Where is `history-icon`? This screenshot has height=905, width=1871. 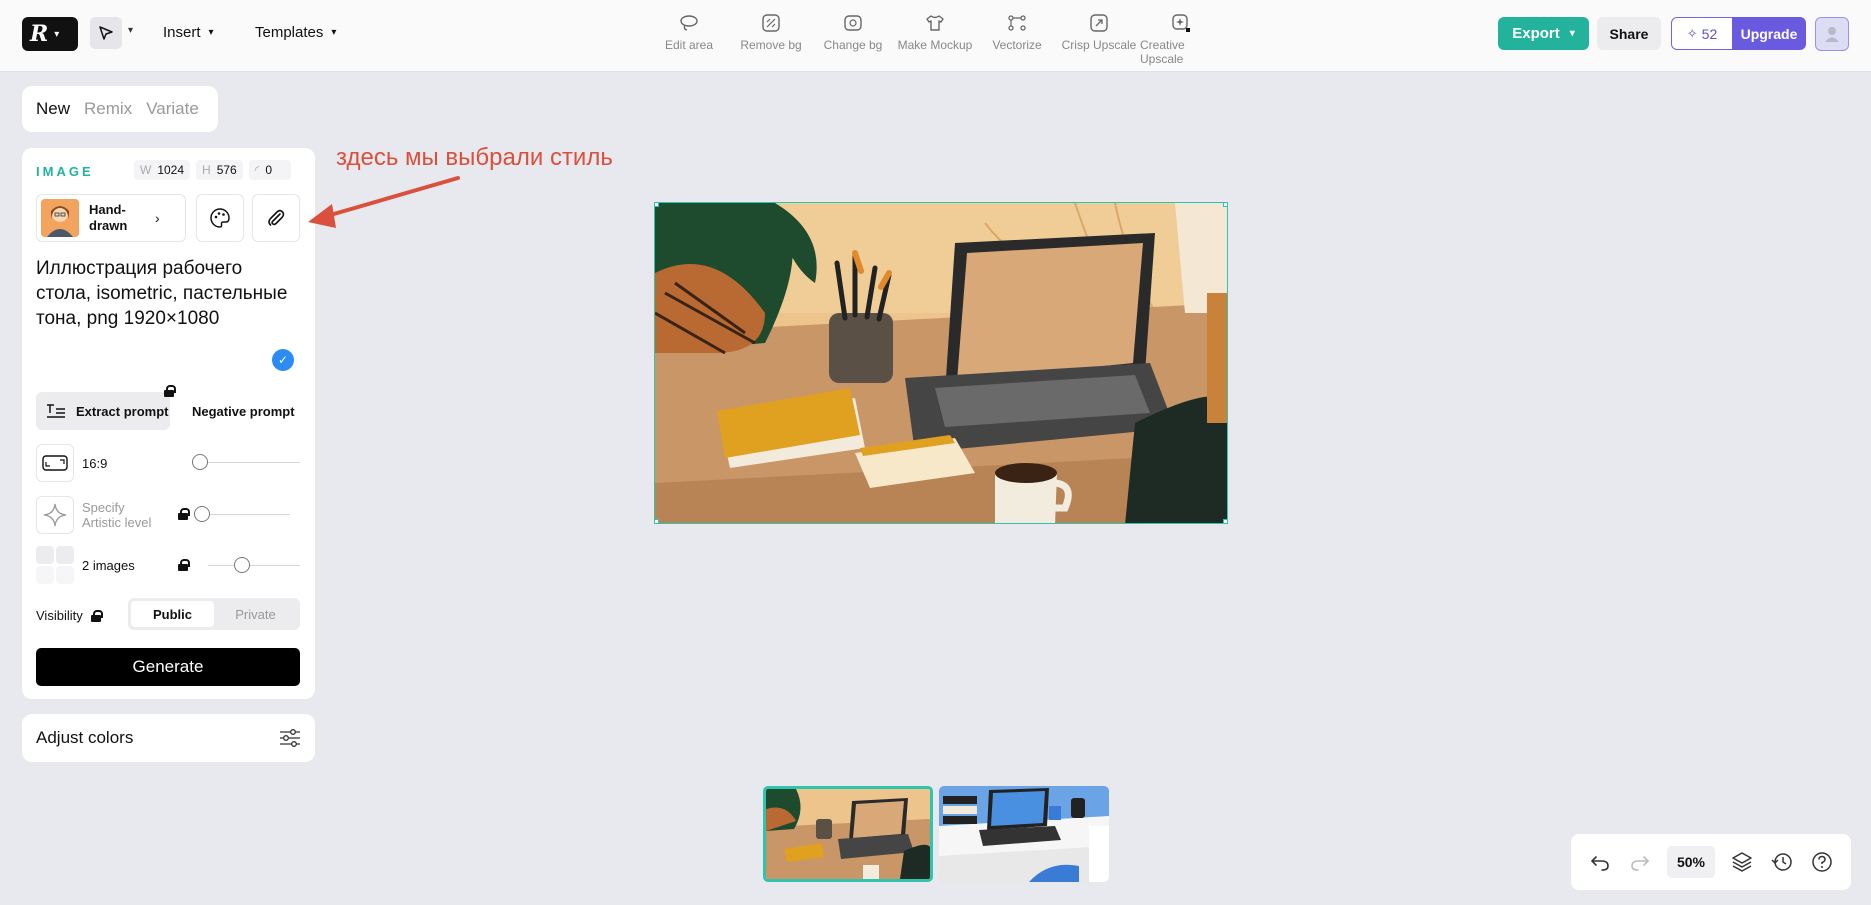
history-icon is located at coordinates (1782, 862).